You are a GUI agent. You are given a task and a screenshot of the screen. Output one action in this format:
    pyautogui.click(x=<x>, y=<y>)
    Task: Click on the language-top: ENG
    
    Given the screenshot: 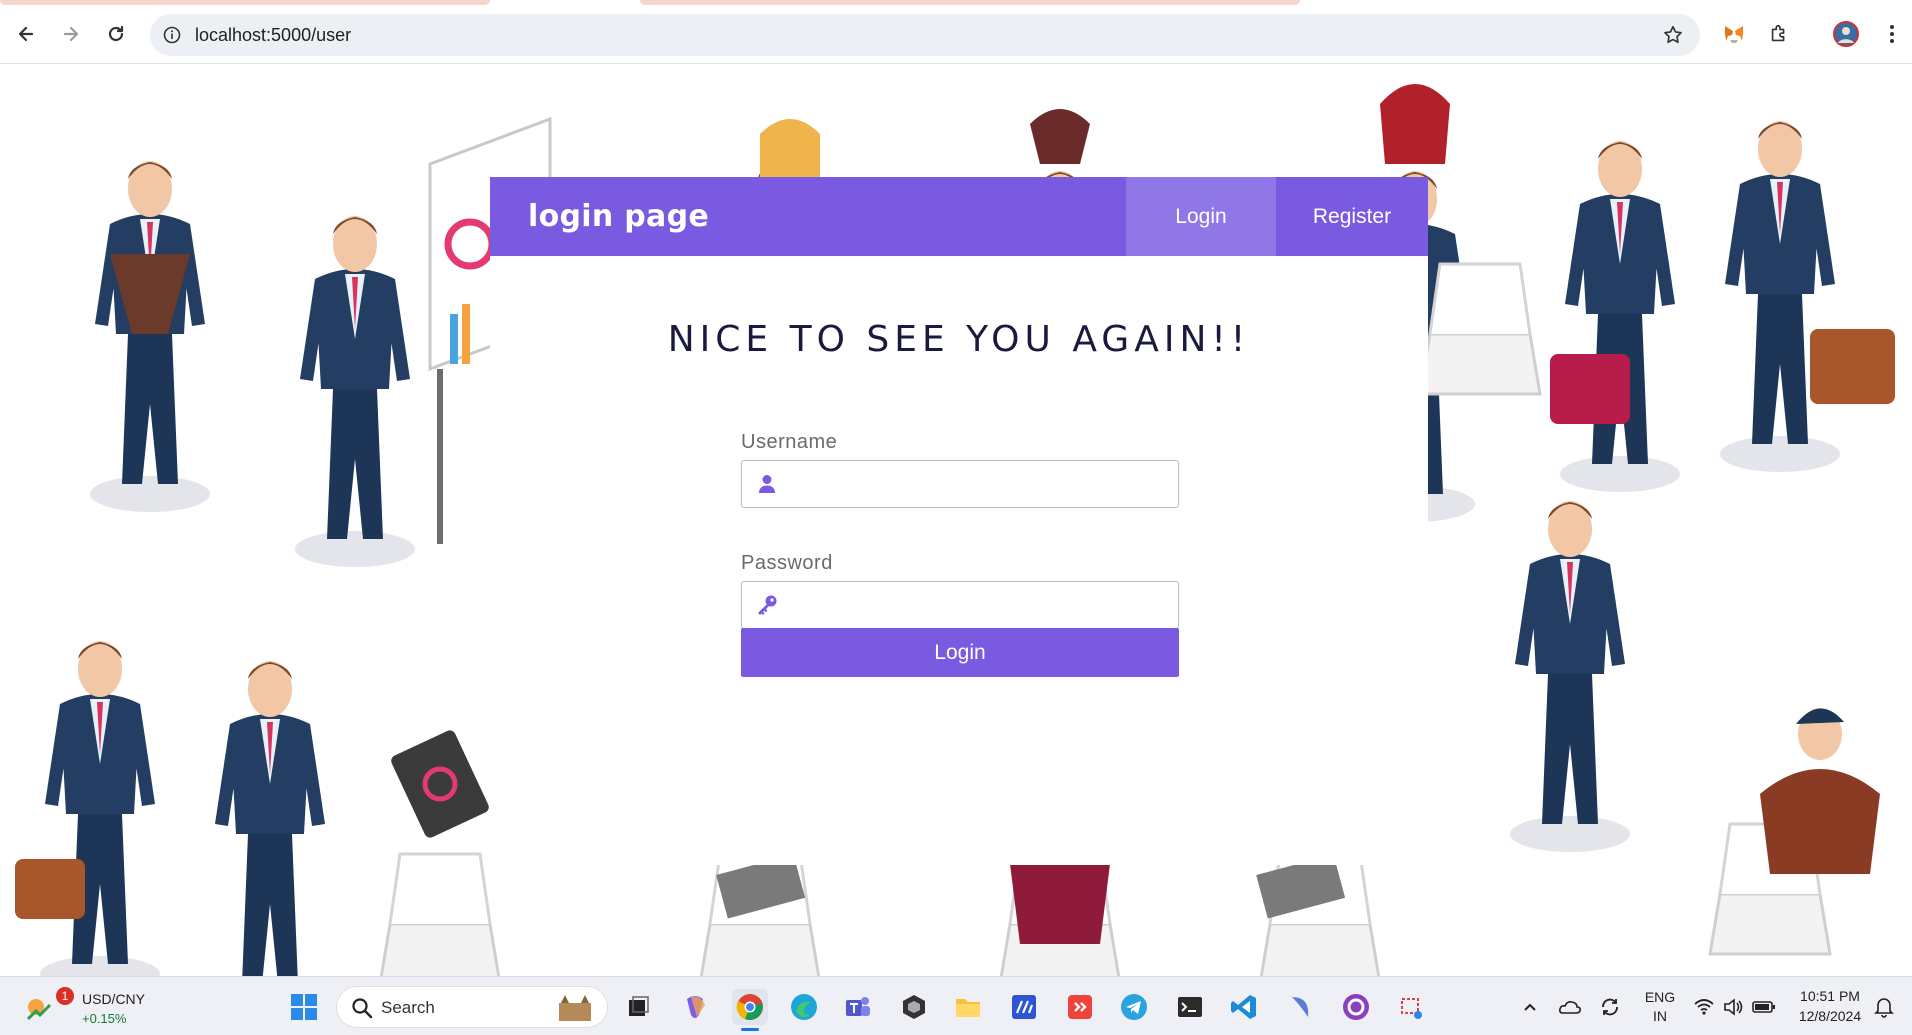 What is the action you would take?
    pyautogui.click(x=1660, y=997)
    